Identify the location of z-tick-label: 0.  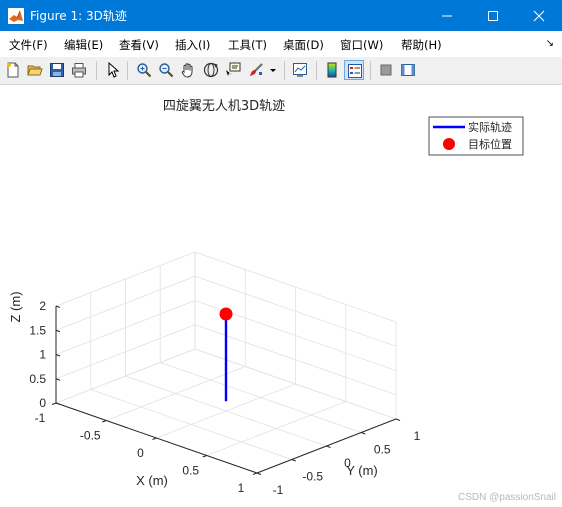
(42, 403).